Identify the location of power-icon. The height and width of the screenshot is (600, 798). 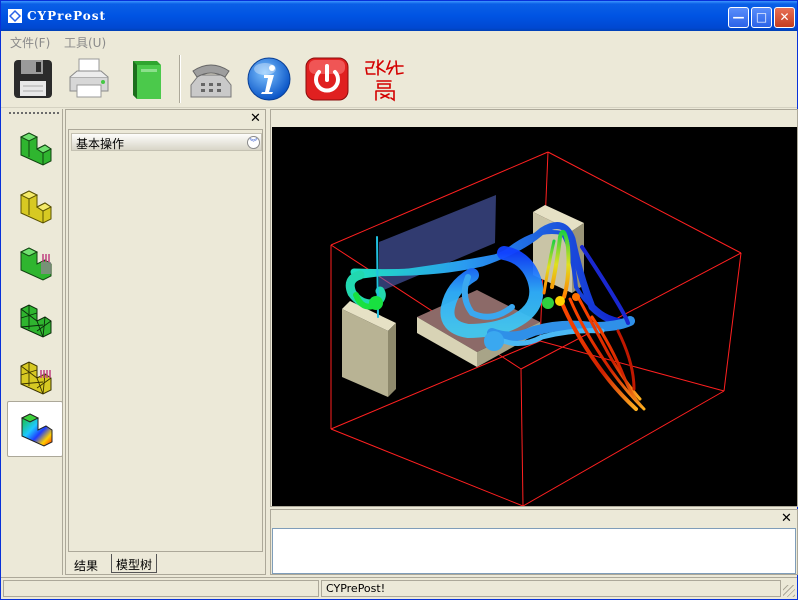
(327, 79).